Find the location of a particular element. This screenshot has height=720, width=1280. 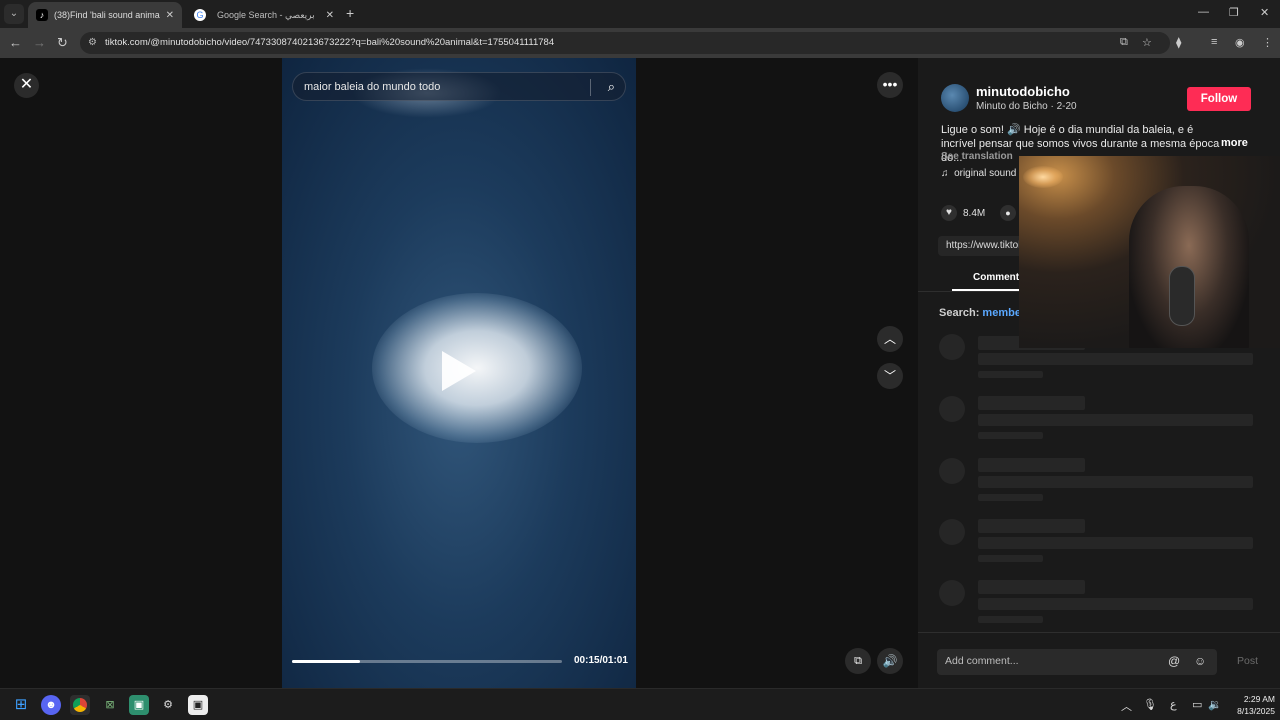

tab-title: Google Search - بريعصي is located at coordinates (265, 14).